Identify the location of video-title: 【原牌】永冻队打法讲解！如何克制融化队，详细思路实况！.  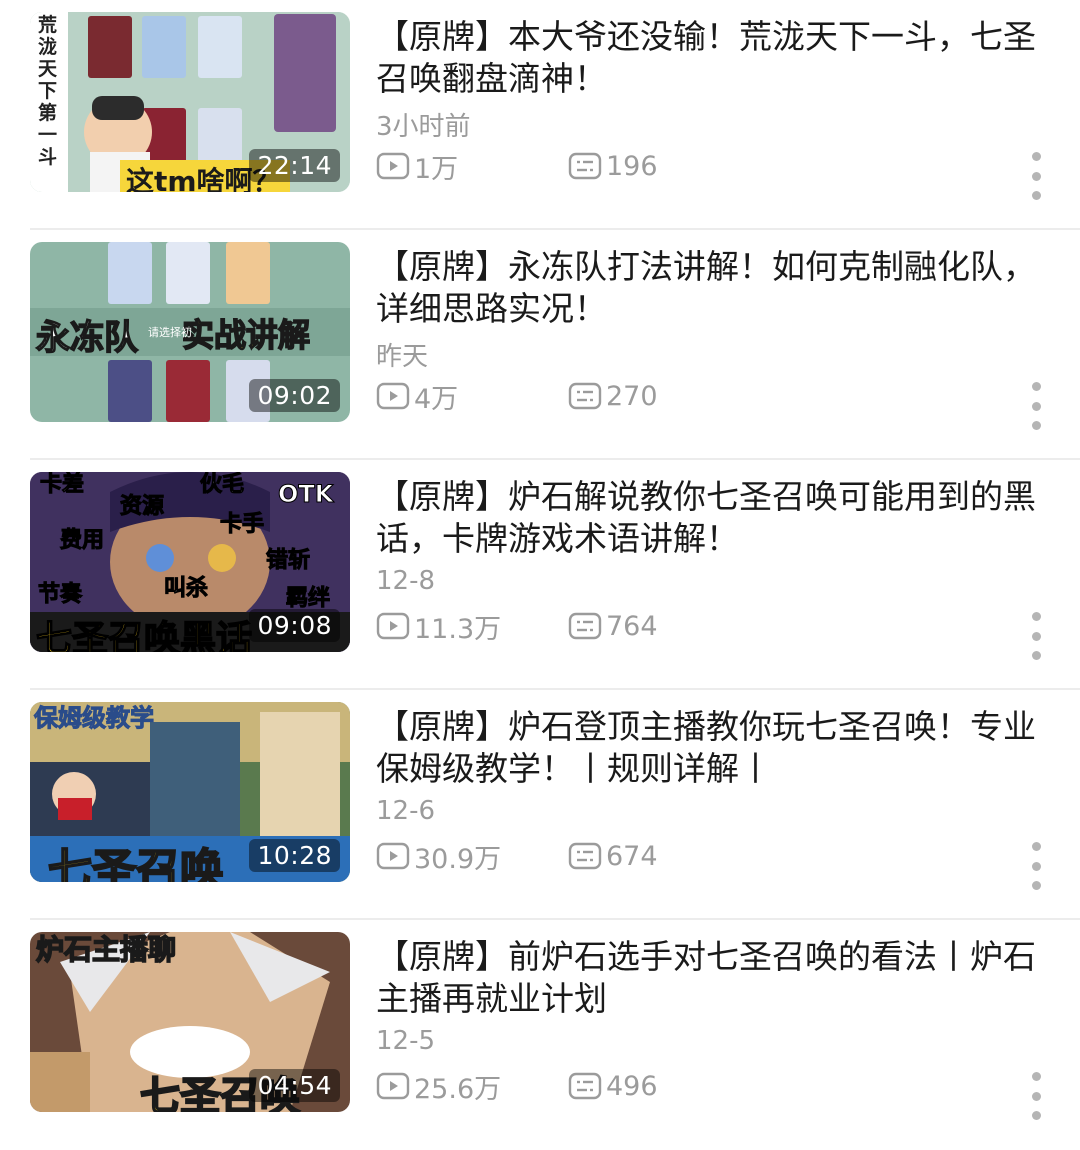
(711, 288).